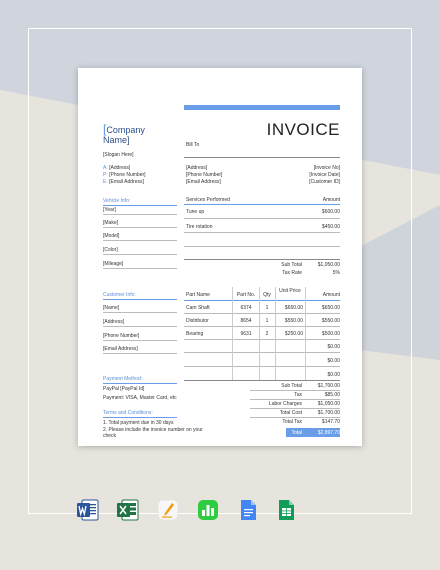 This screenshot has height=570, width=440. What do you see at coordinates (199, 227) in the screenshot?
I see `service-name: Tire rotation` at bounding box center [199, 227].